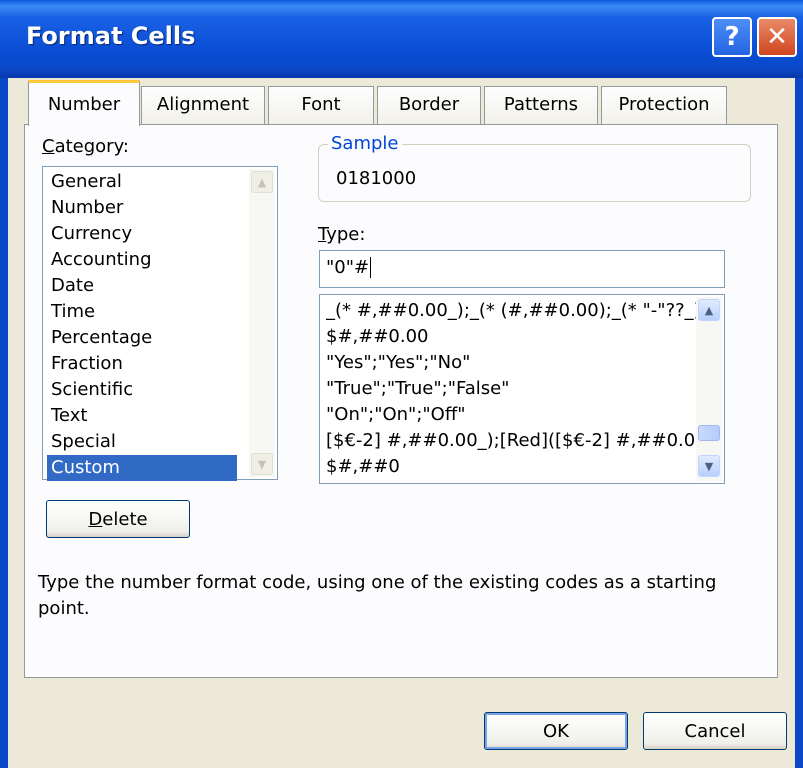  What do you see at coordinates (142, 442) in the screenshot?
I see `category-item-special: Special` at bounding box center [142, 442].